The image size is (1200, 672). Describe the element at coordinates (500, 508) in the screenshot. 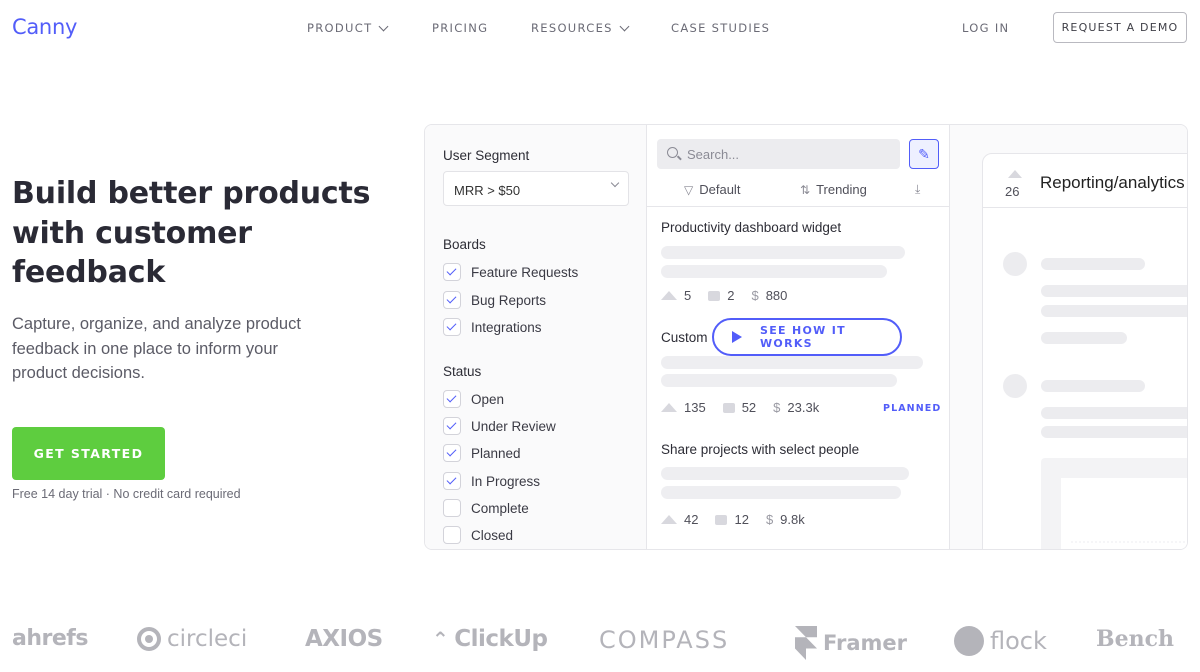

I see `status-option-label: Complete` at that location.